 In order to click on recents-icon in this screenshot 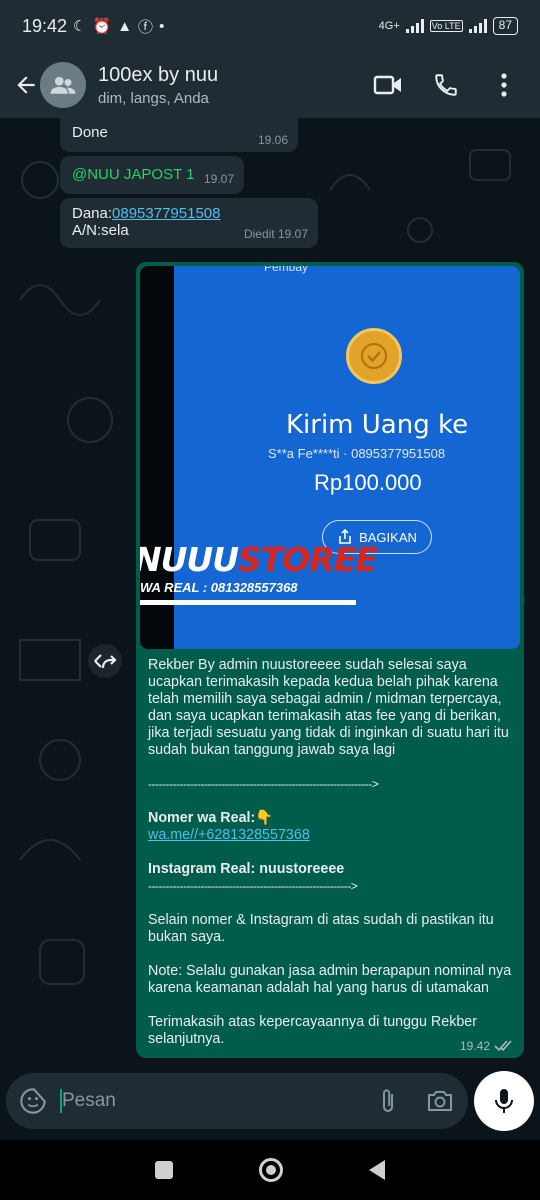, I will do `click(164, 1170)`.